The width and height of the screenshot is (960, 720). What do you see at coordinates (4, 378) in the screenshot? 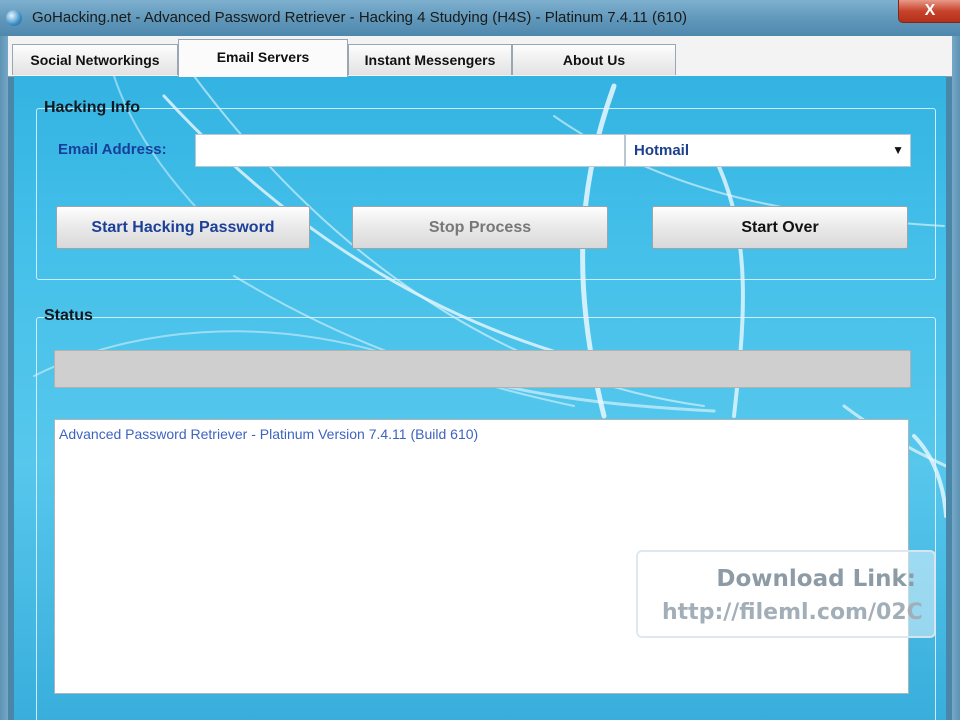
I see `window-frame-left` at bounding box center [4, 378].